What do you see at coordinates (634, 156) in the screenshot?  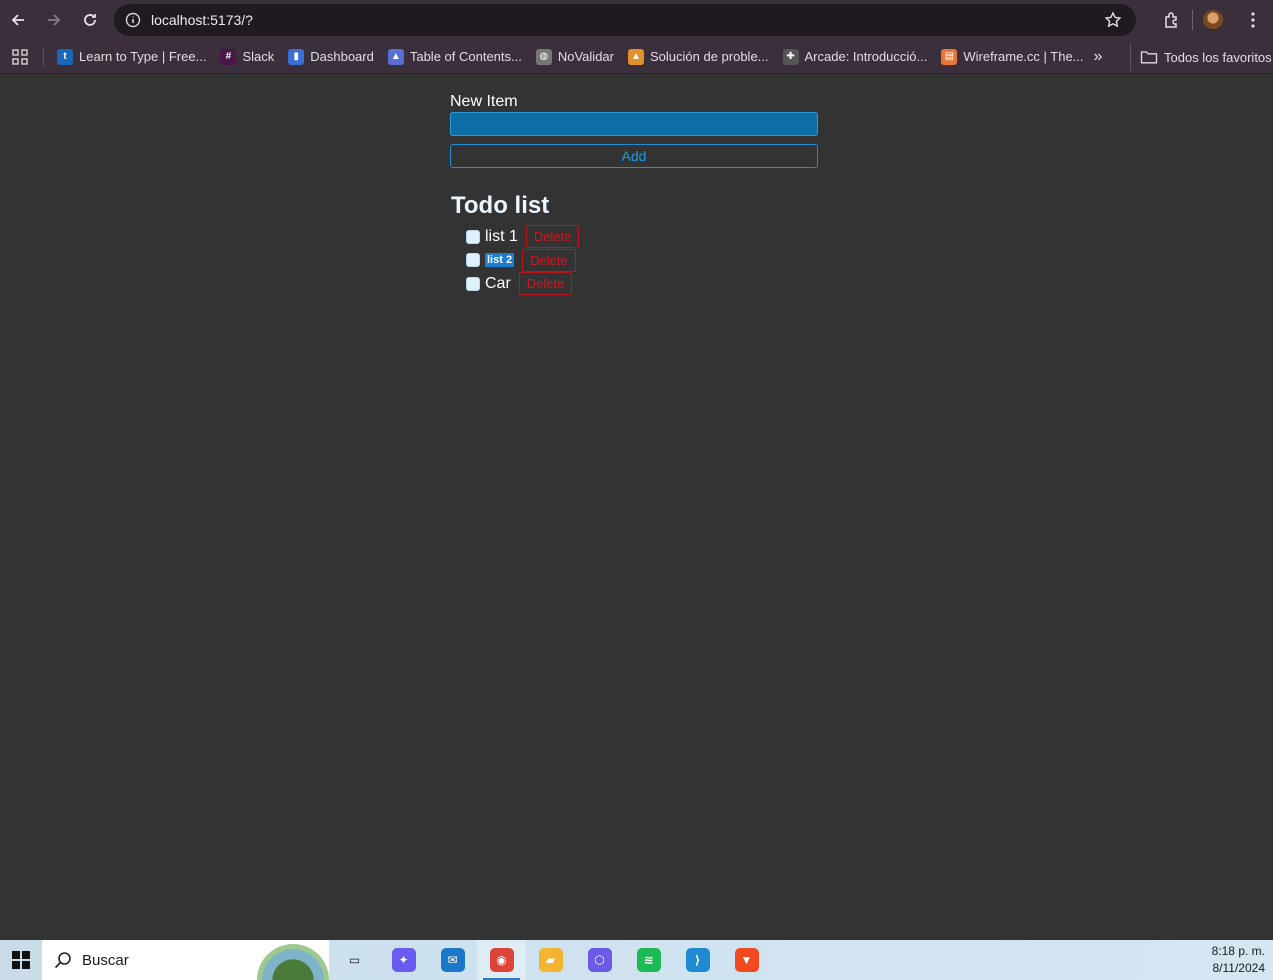 I see `add-button: Add` at bounding box center [634, 156].